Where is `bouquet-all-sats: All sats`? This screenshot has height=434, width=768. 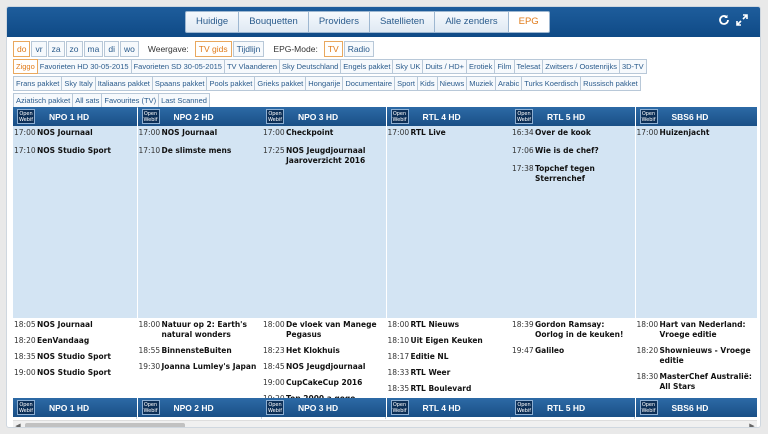
bouquet-all-sats: All sats is located at coordinates (87, 100).